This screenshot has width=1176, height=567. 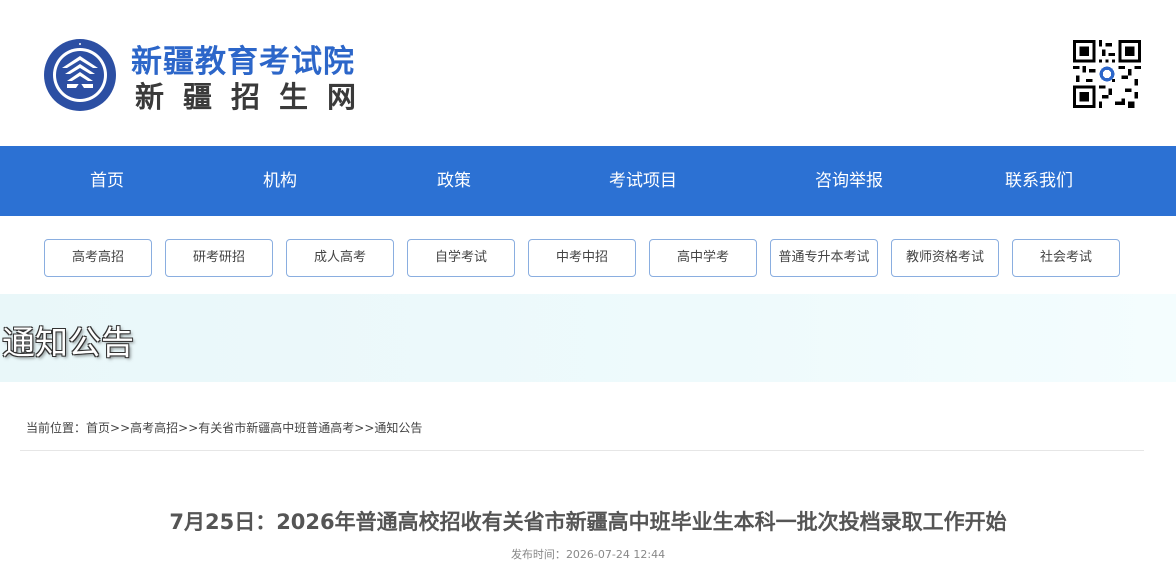 I want to click on site-subtitle: 新疆招生网, so click(x=255, y=97).